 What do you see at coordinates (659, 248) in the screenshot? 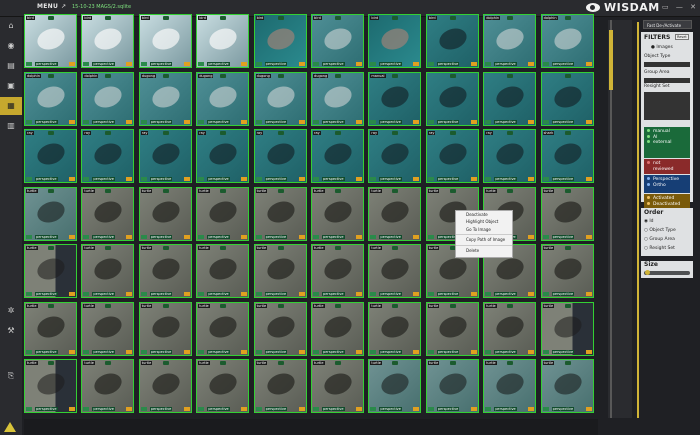
I see `order-resight-set: ○ Resight Set` at bounding box center [659, 248].